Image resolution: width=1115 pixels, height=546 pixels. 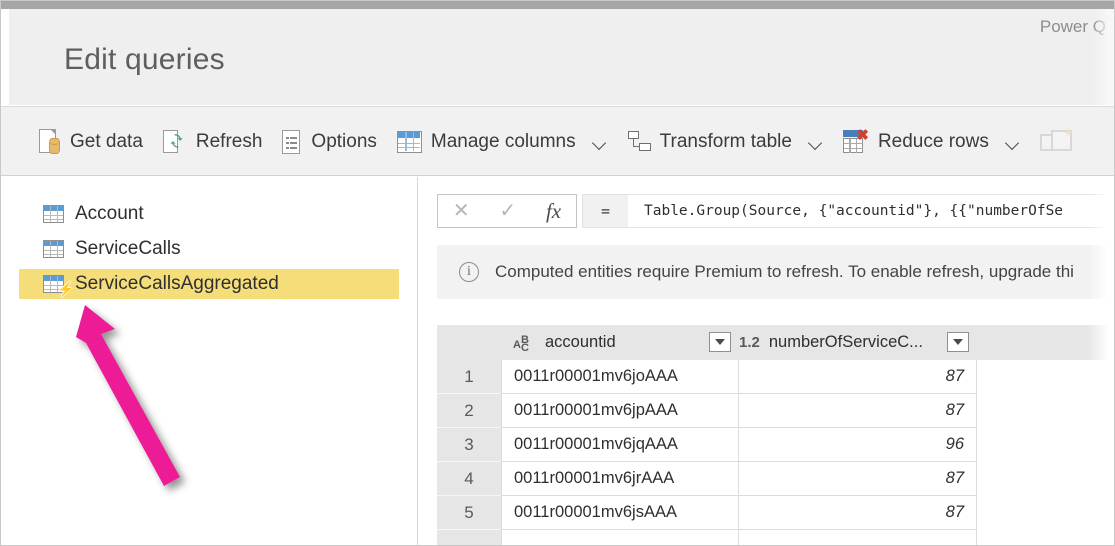 I want to click on page-title: Edit queries, so click(x=144, y=59).